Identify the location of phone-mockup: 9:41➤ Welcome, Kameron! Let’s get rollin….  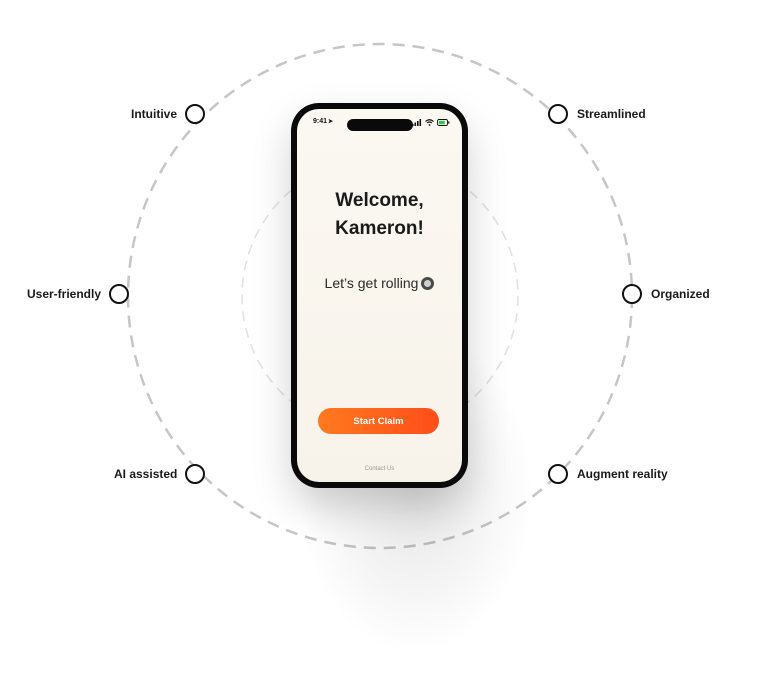
(379, 295).